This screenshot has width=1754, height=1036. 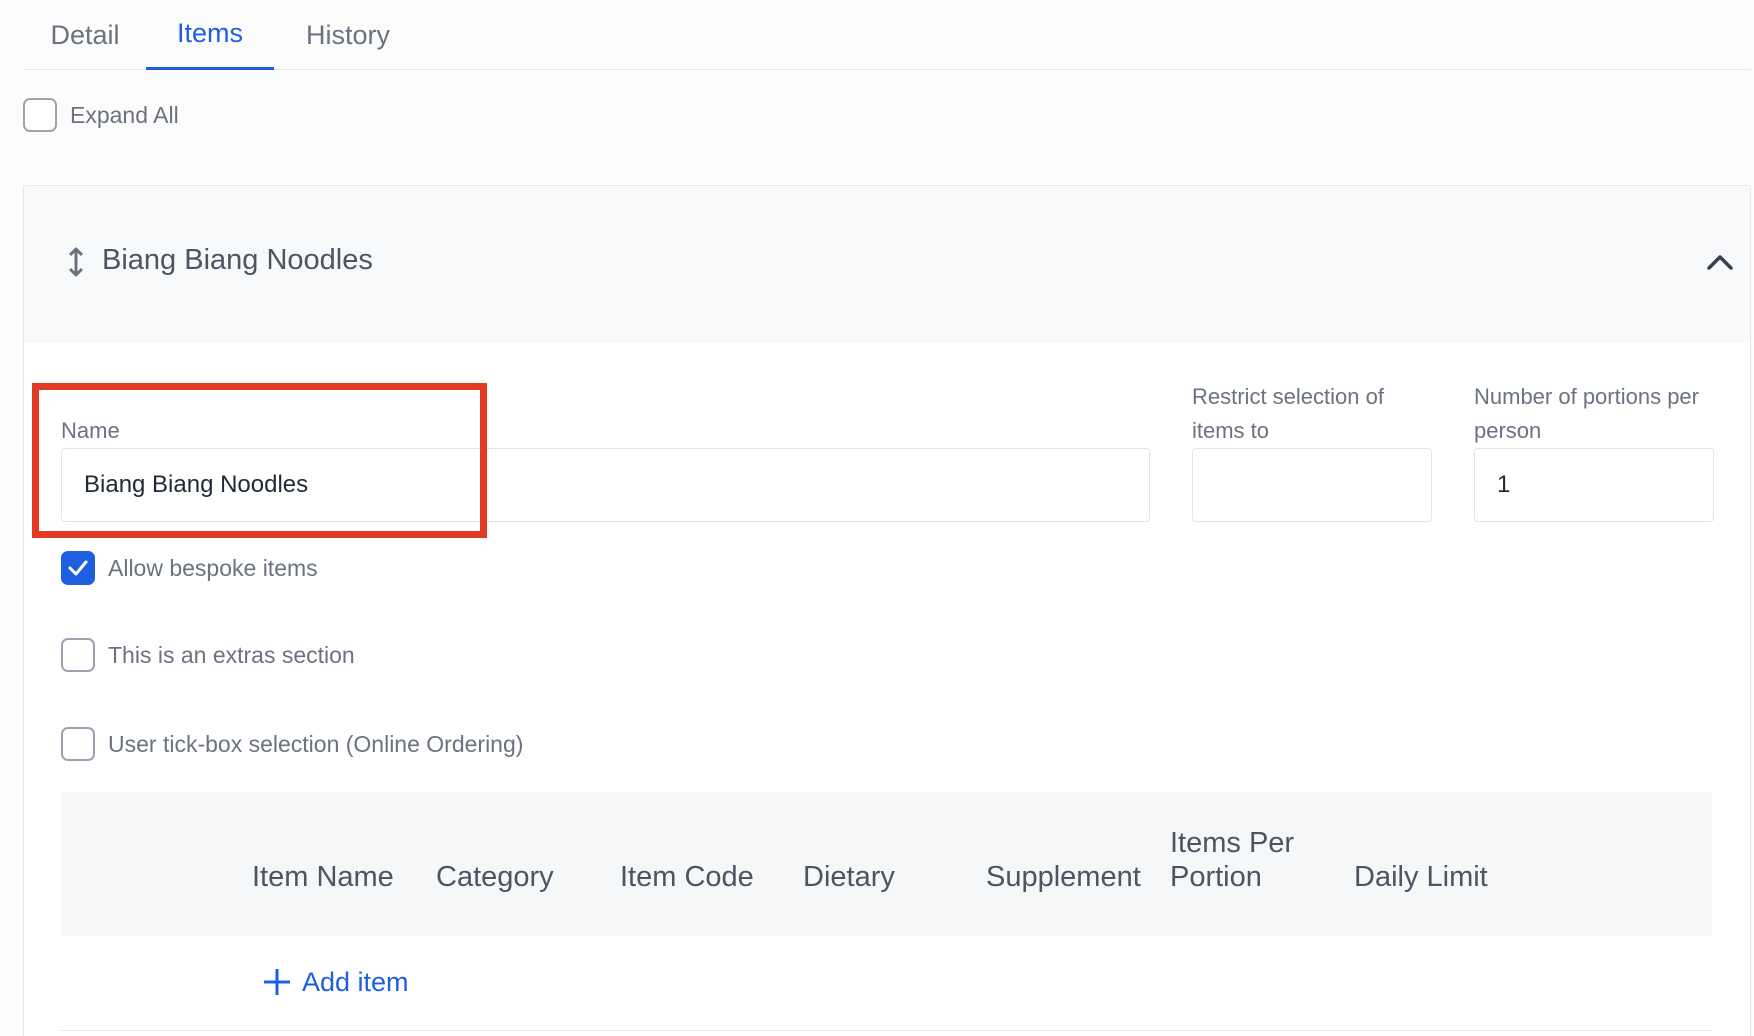 What do you see at coordinates (213, 568) in the screenshot?
I see `allow-bespoke-label: Allow bespoke items` at bounding box center [213, 568].